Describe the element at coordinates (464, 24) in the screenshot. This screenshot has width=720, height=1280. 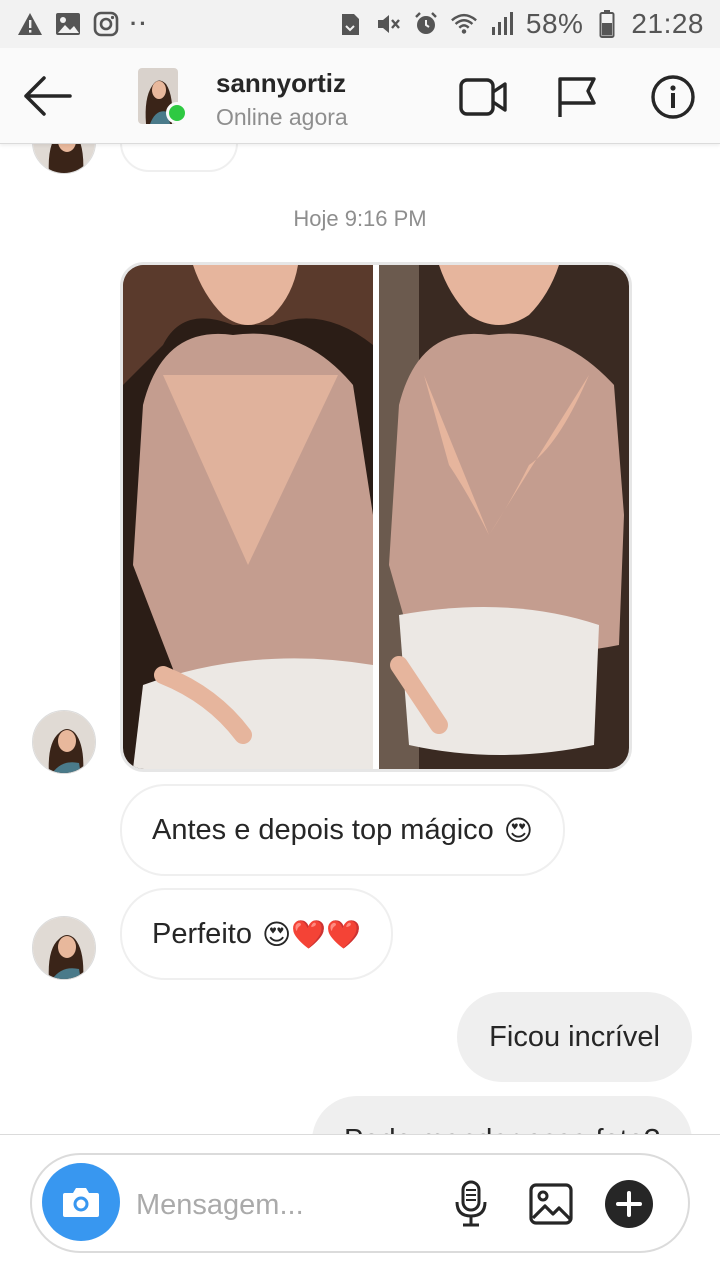
I see `wifi-icon` at that location.